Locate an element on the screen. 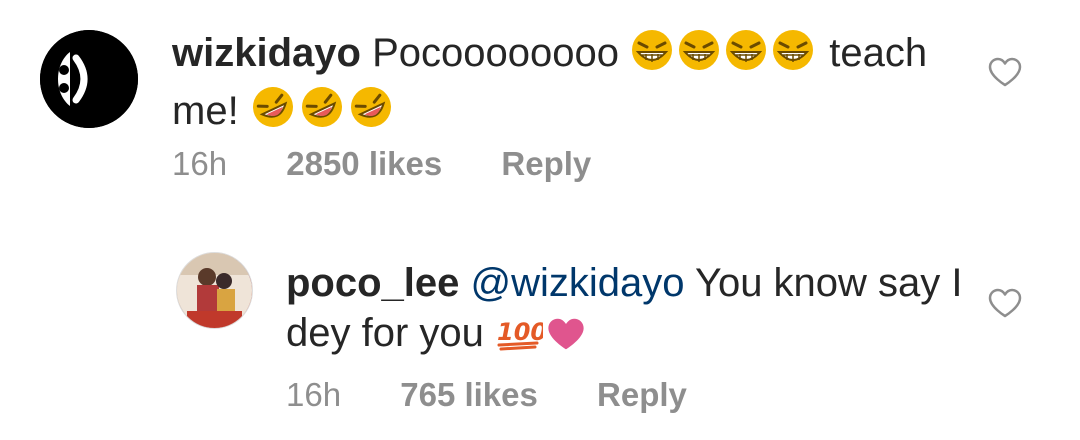 The image size is (1080, 440). comment-meta: 16h 765 likes Reply is located at coordinates (511, 395).